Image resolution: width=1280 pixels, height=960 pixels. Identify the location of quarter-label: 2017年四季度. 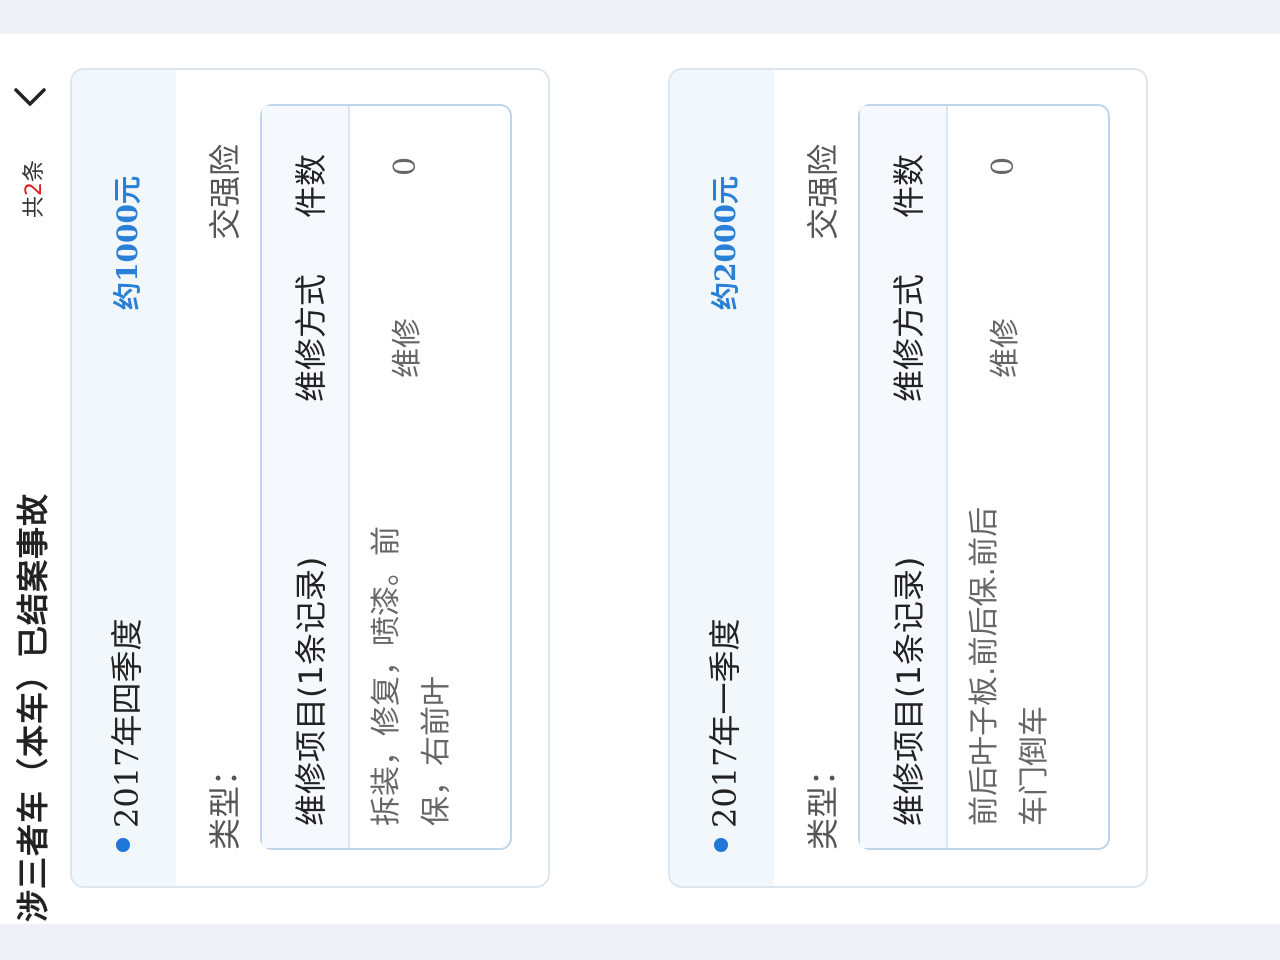
(127, 723).